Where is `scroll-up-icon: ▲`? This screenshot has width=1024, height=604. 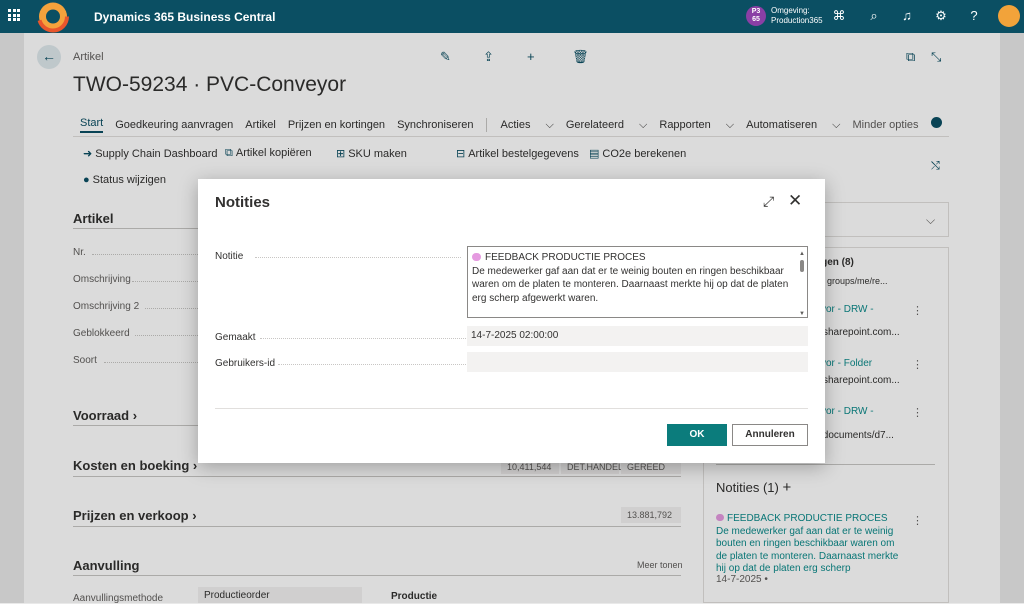 scroll-up-icon: ▲ is located at coordinates (802, 252).